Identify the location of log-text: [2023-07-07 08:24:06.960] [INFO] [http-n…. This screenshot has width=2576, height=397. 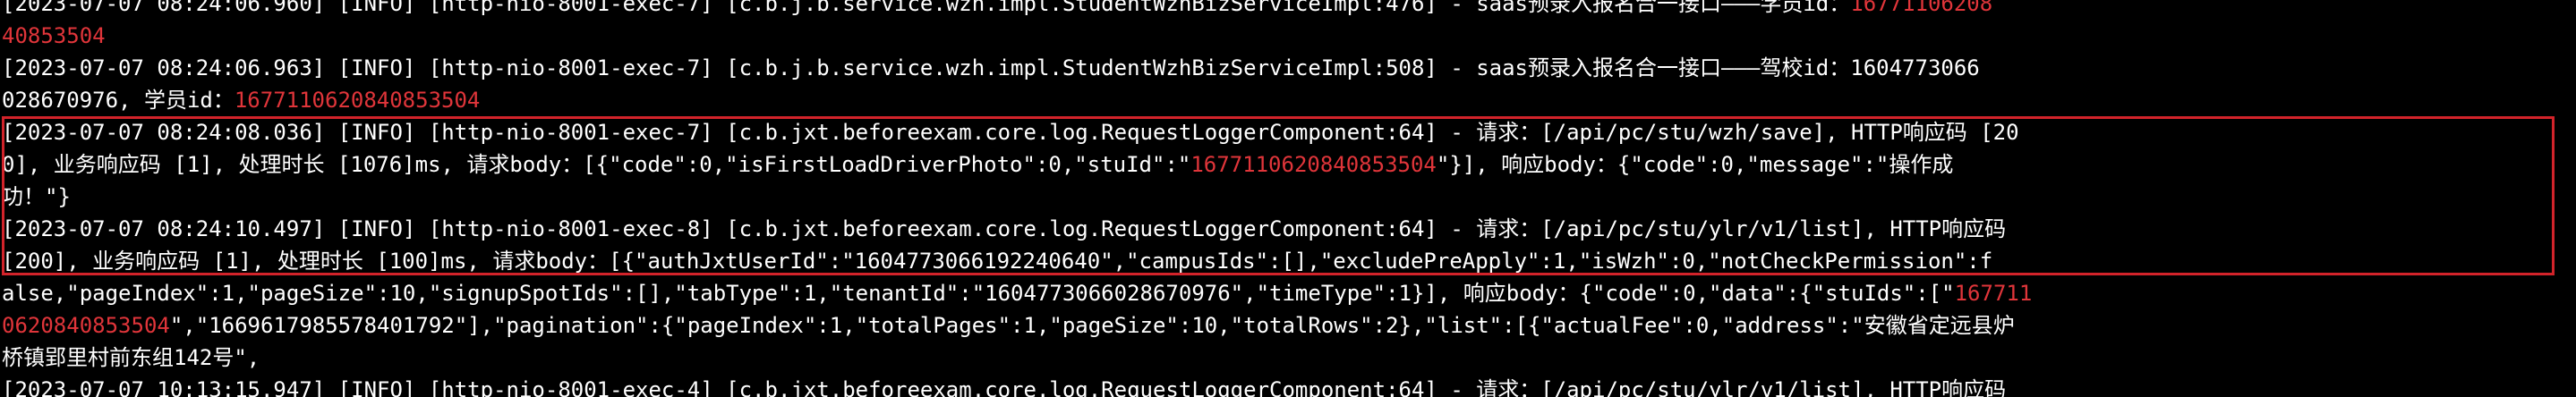
(926, 8).